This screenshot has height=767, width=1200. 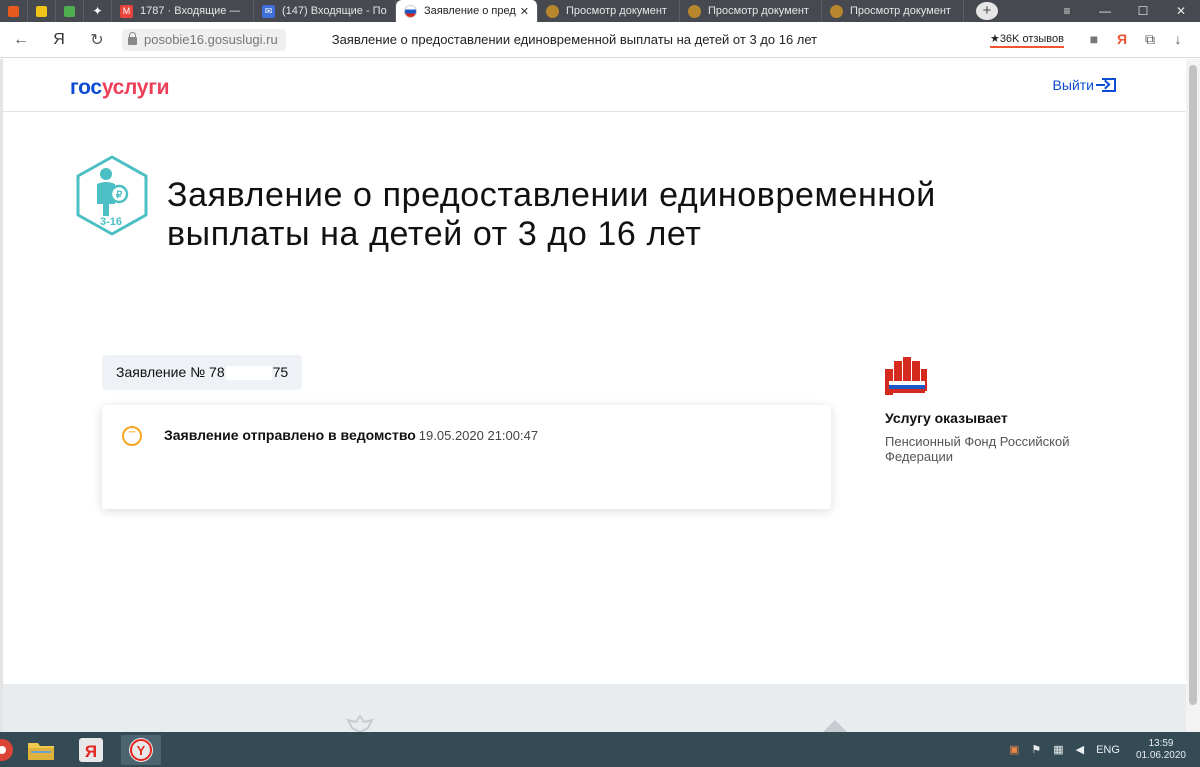 I want to click on clock: 13:59 01.06.2020, so click(x=1161, y=750).